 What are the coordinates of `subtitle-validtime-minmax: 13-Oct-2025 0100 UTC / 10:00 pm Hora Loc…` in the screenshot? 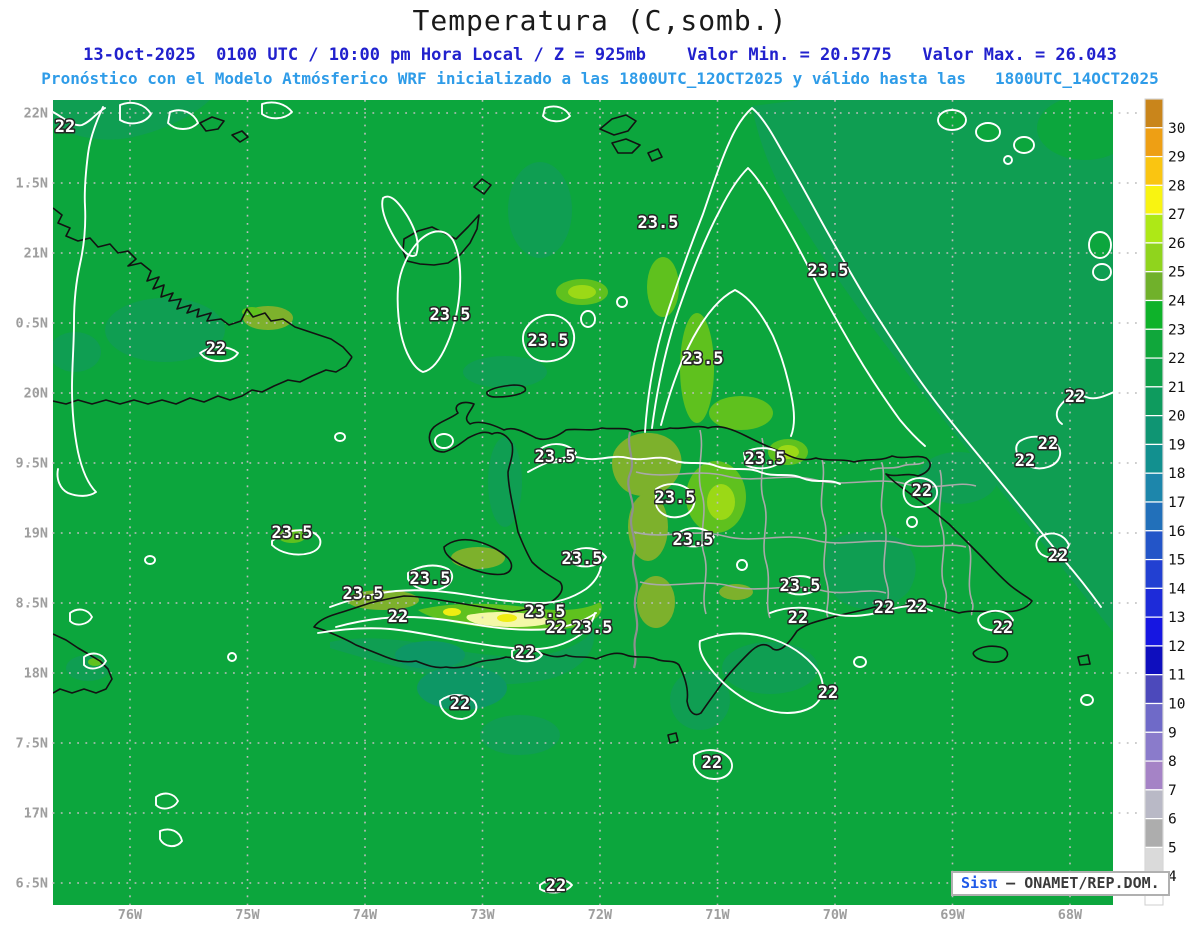 It's located at (600, 55).